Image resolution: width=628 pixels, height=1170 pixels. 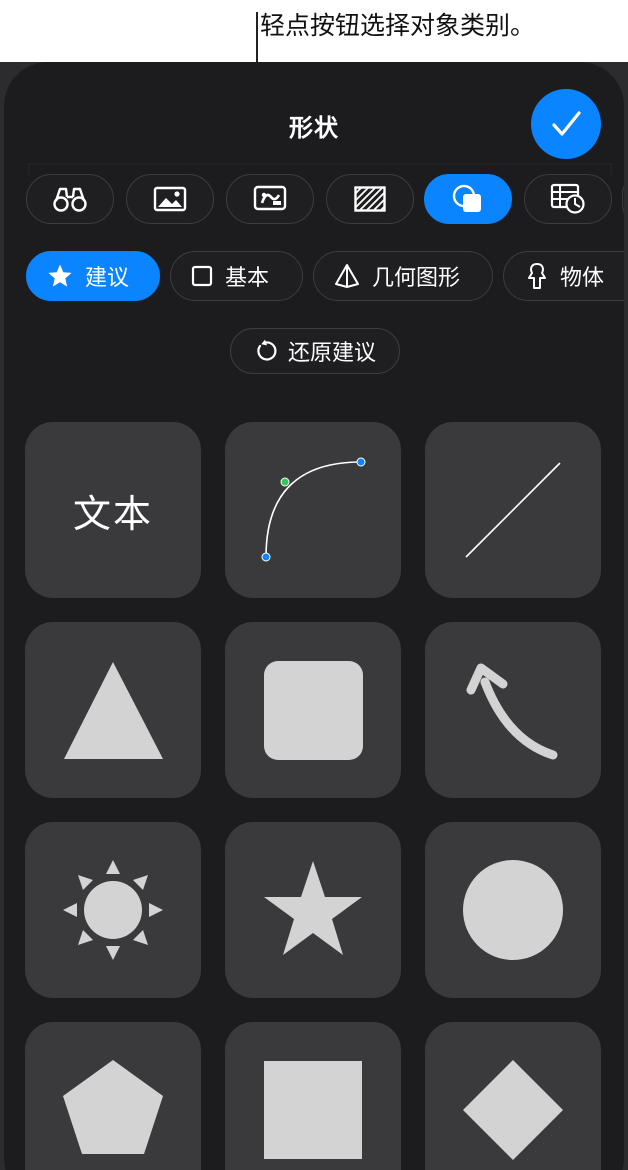 What do you see at coordinates (313, 1110) in the screenshot?
I see `square-shape-icon` at bounding box center [313, 1110].